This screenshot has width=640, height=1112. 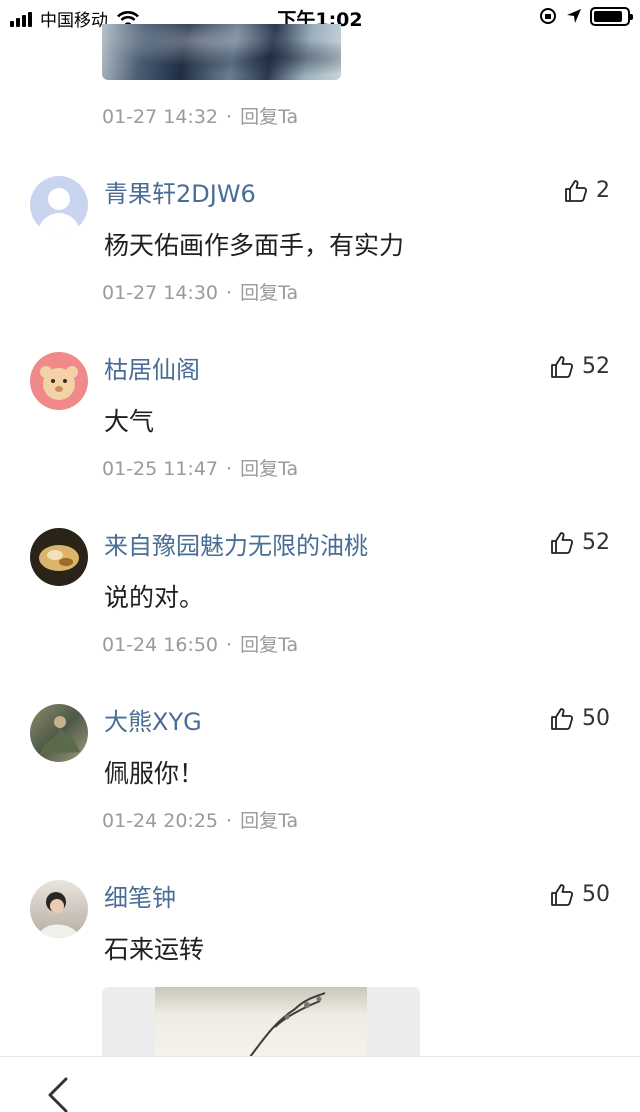 I want to click on chevron-left-icon, so click(x=57, y=1093).